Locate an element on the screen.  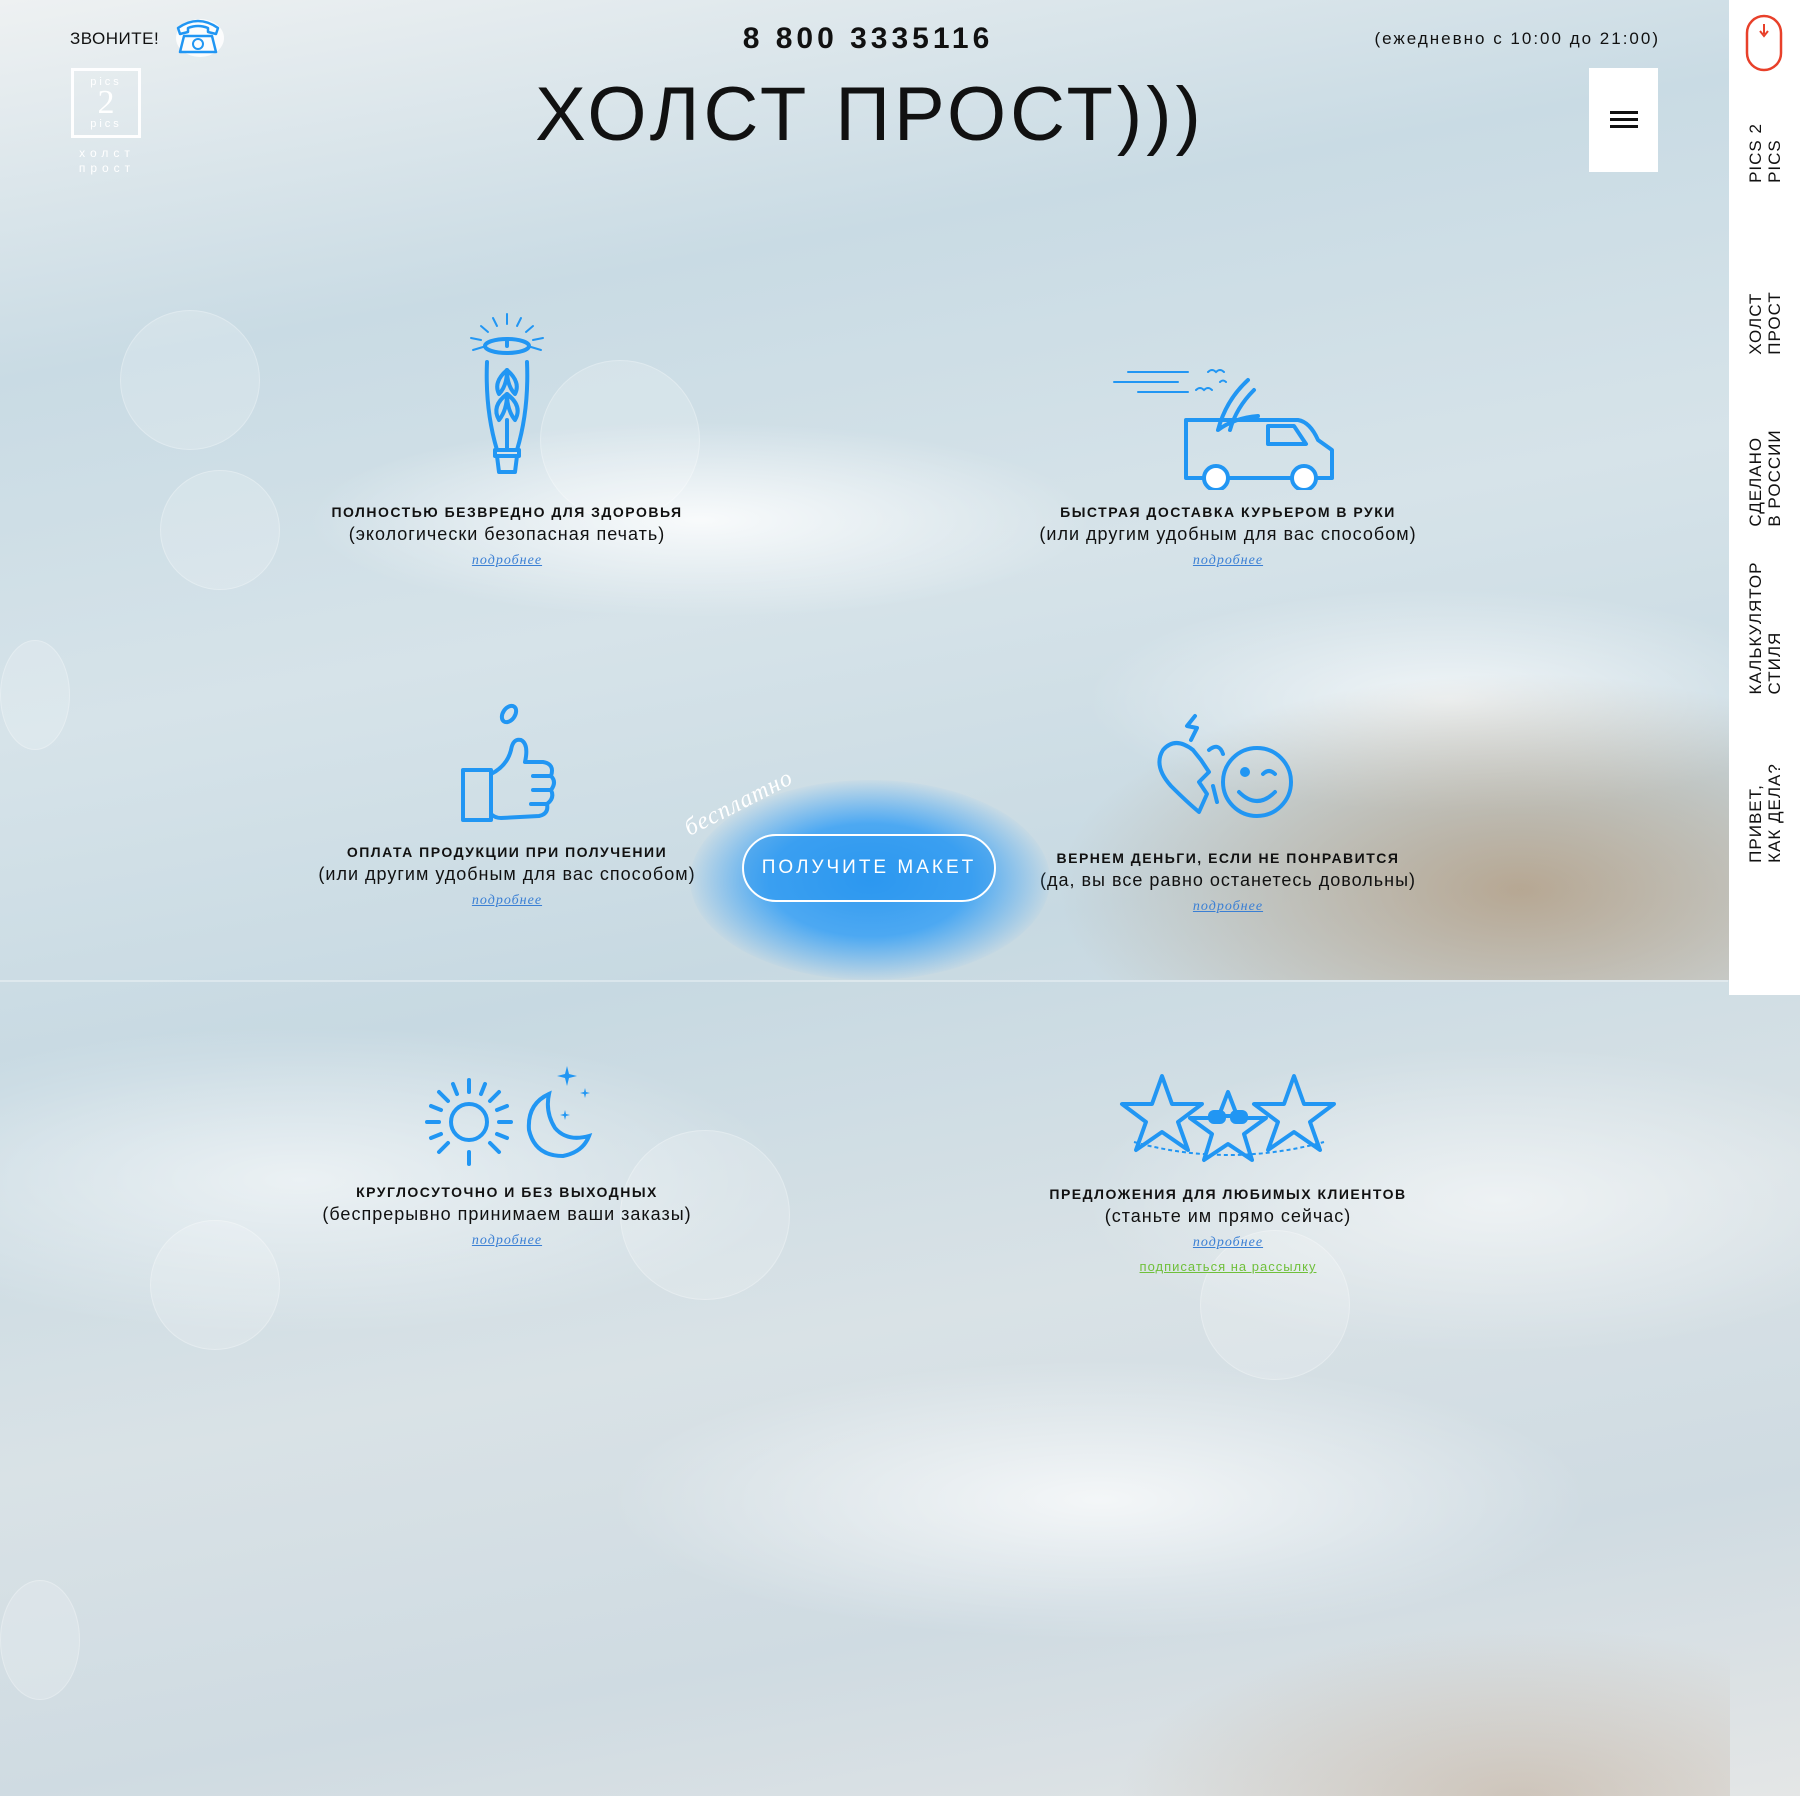
feature-subtitle: (беспрерывно принимаем ваши заказы) is located at coordinates (507, 1214).